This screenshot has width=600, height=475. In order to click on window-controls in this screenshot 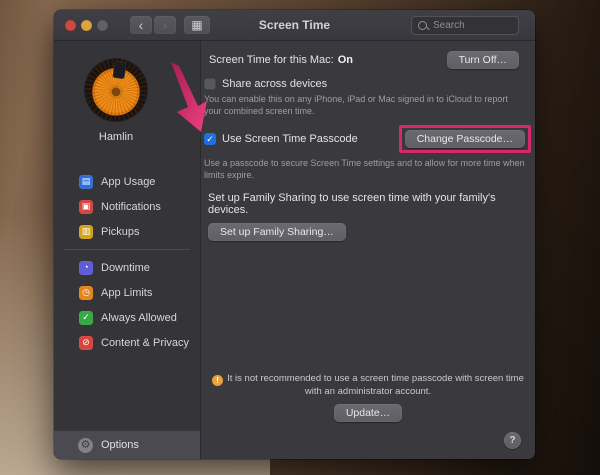, I will do `click(86, 25)`.